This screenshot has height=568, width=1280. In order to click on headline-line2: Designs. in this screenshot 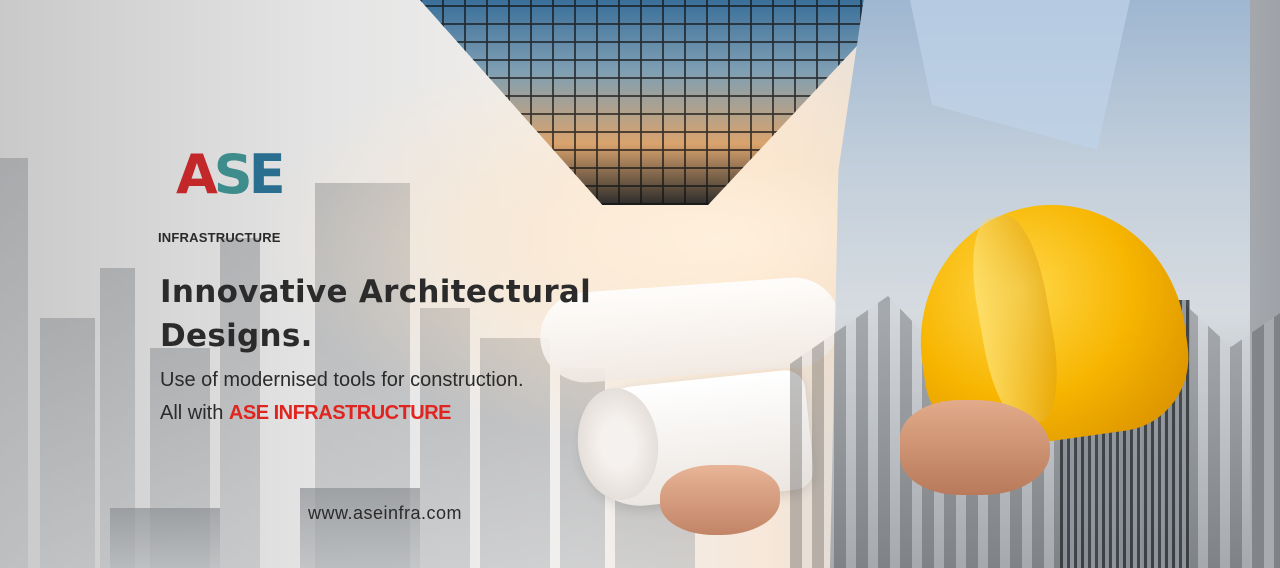, I will do `click(236, 336)`.